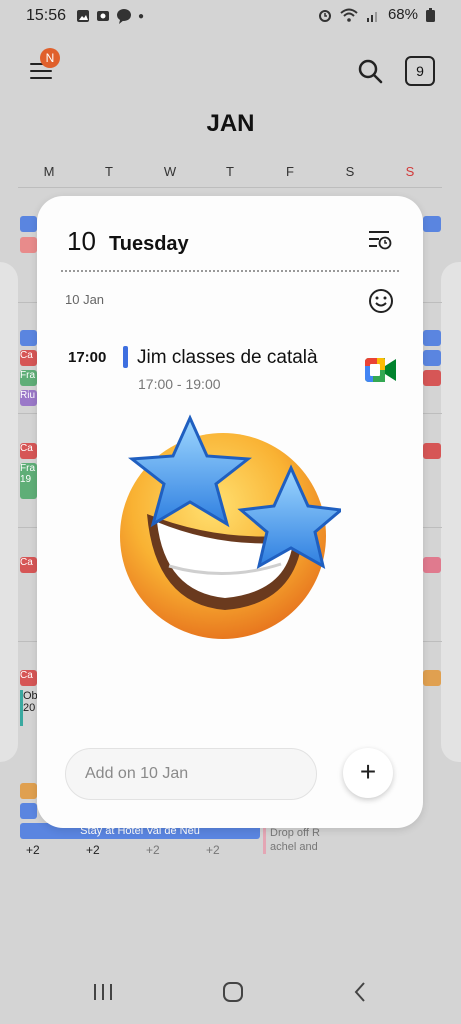  Describe the element at coordinates (368, 773) in the screenshot. I see `add-event-button: +` at that location.